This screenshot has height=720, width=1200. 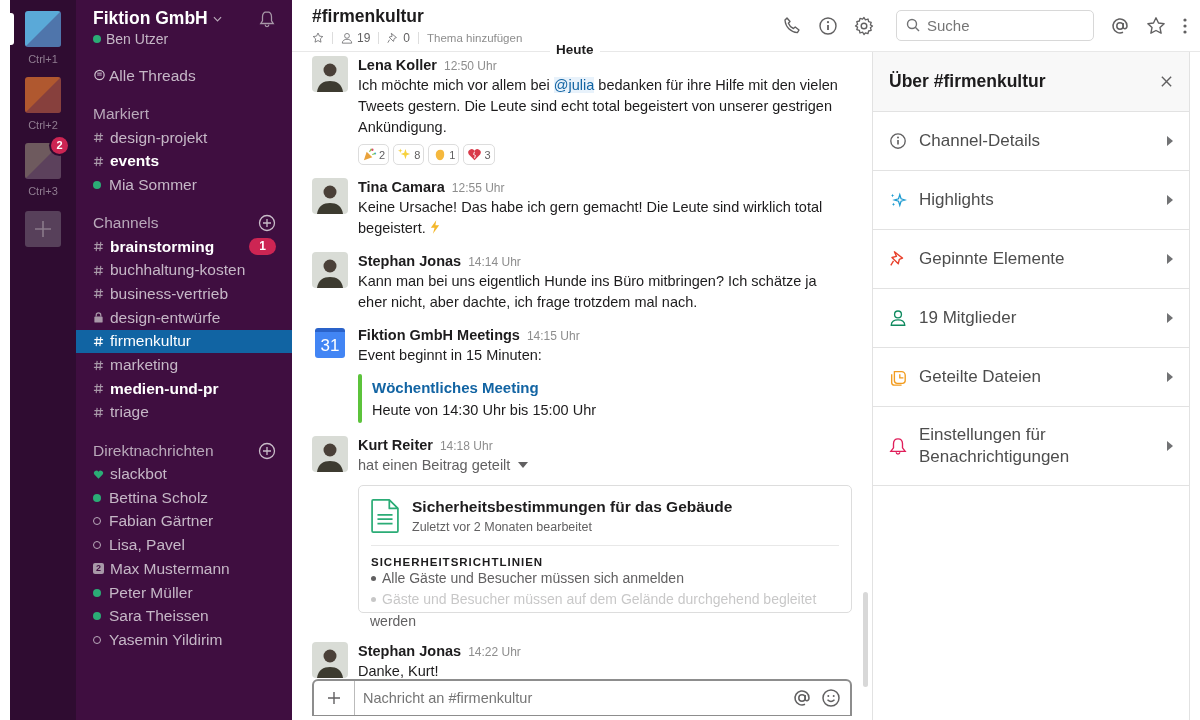 What do you see at coordinates (150, 18) in the screenshot?
I see `workspace-name: Fiktion GmbH` at bounding box center [150, 18].